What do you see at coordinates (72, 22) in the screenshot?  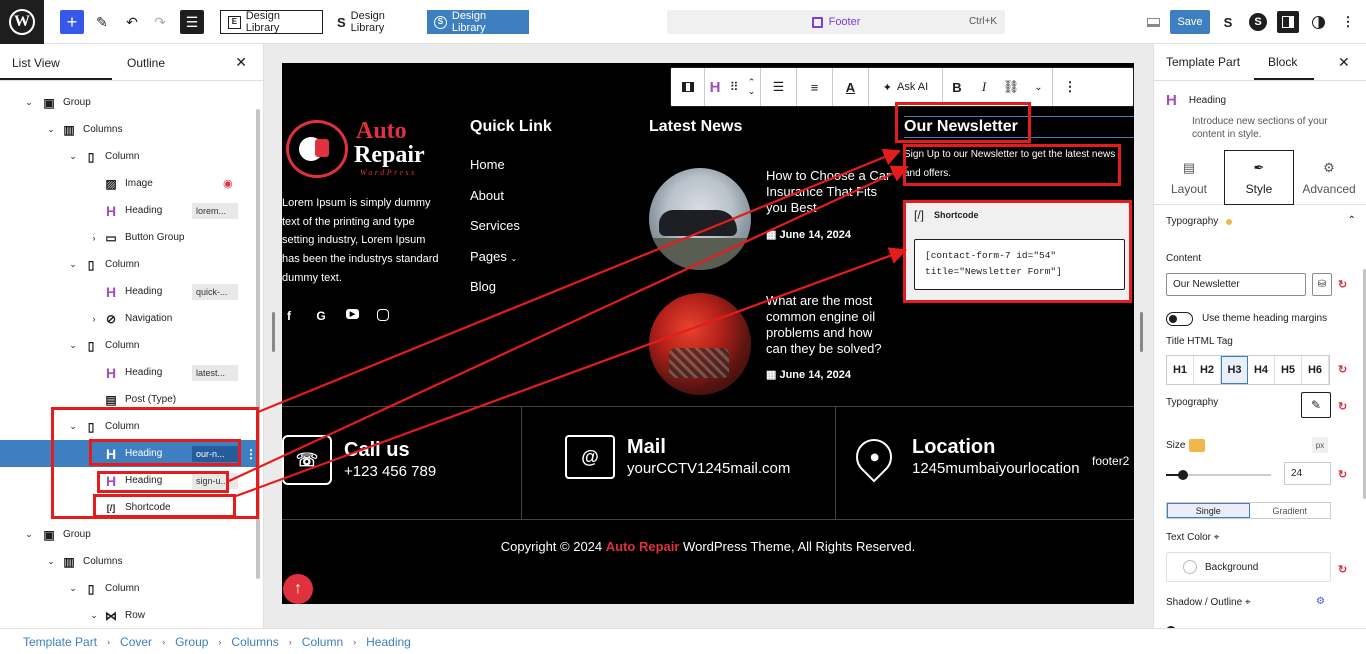 I see `add-block-button: +` at bounding box center [72, 22].